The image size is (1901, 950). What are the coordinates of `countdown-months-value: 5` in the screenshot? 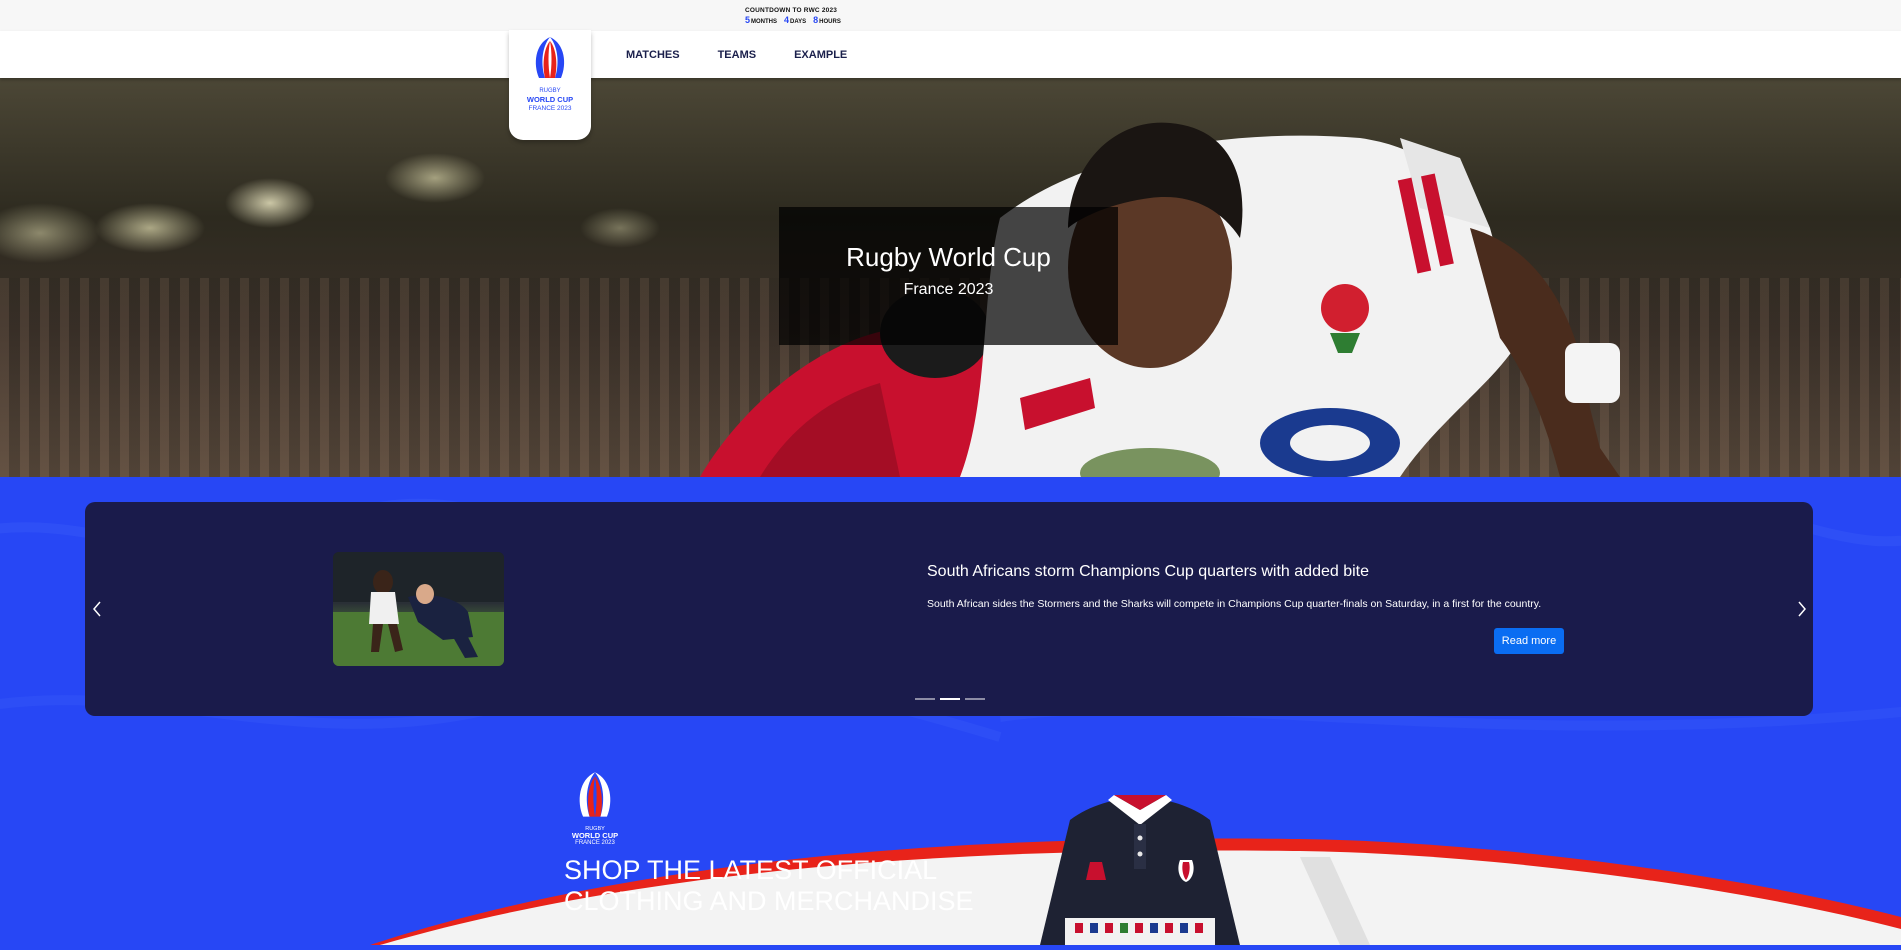 It's located at (748, 20).